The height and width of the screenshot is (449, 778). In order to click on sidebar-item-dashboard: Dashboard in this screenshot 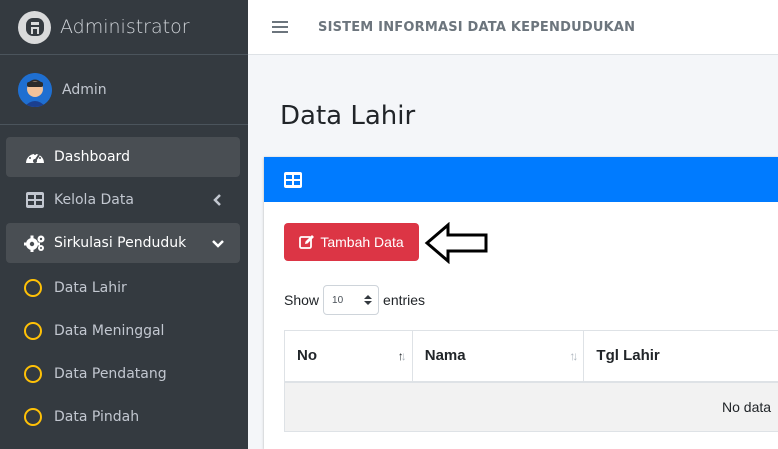, I will do `click(123, 157)`.